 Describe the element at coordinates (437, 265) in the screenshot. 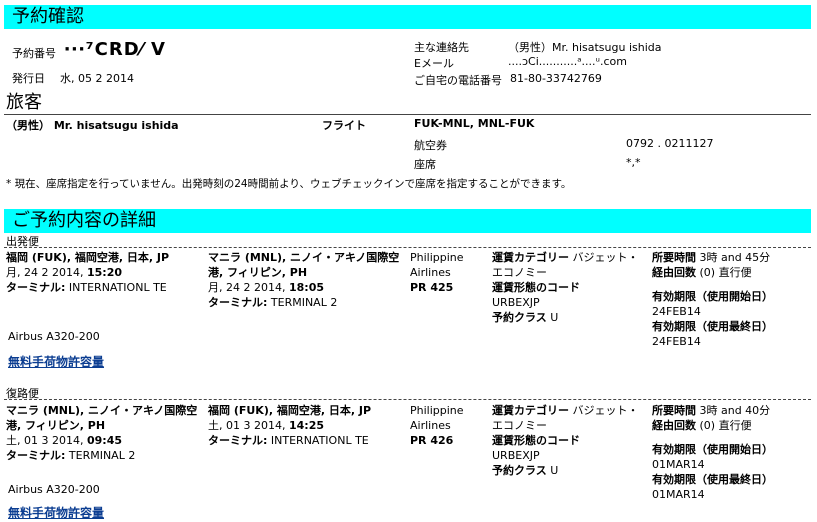

I see `outbound-airline: Philippine Airlines` at that location.